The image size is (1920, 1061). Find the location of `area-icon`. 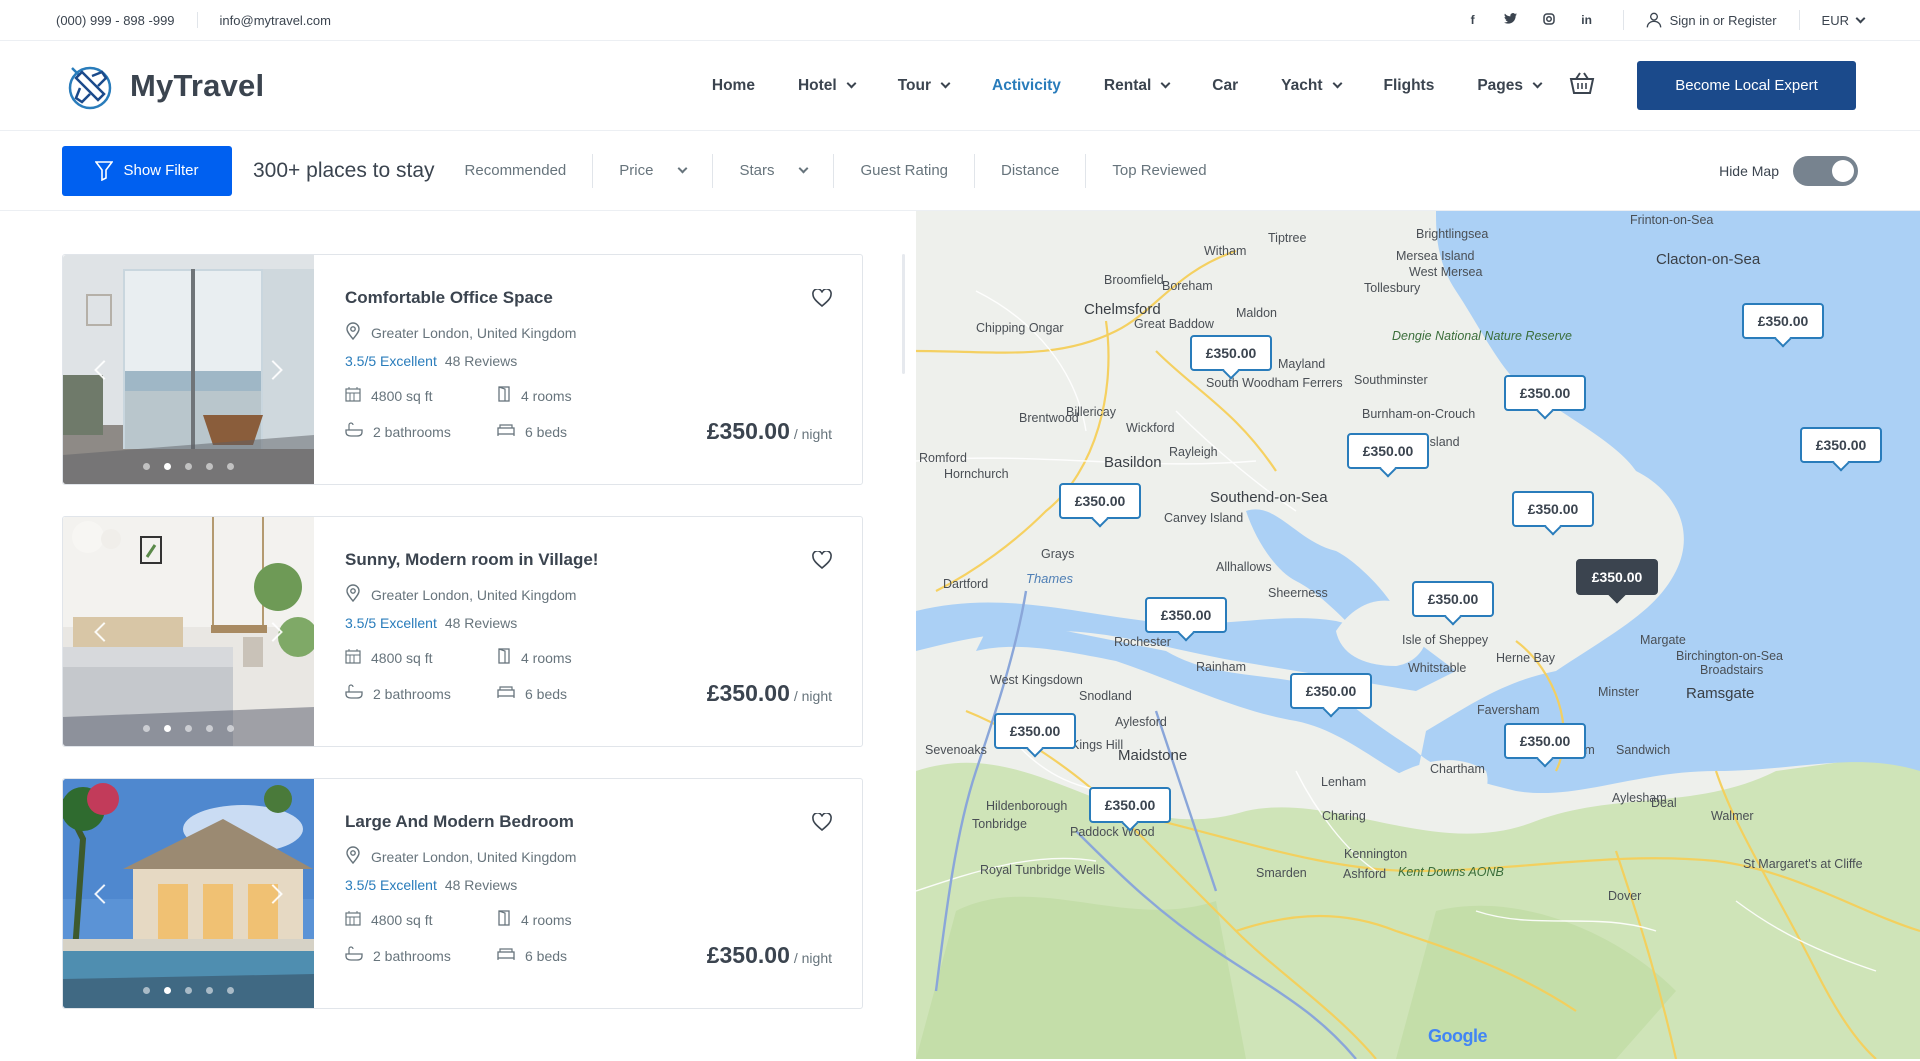

area-icon is located at coordinates (353, 657).